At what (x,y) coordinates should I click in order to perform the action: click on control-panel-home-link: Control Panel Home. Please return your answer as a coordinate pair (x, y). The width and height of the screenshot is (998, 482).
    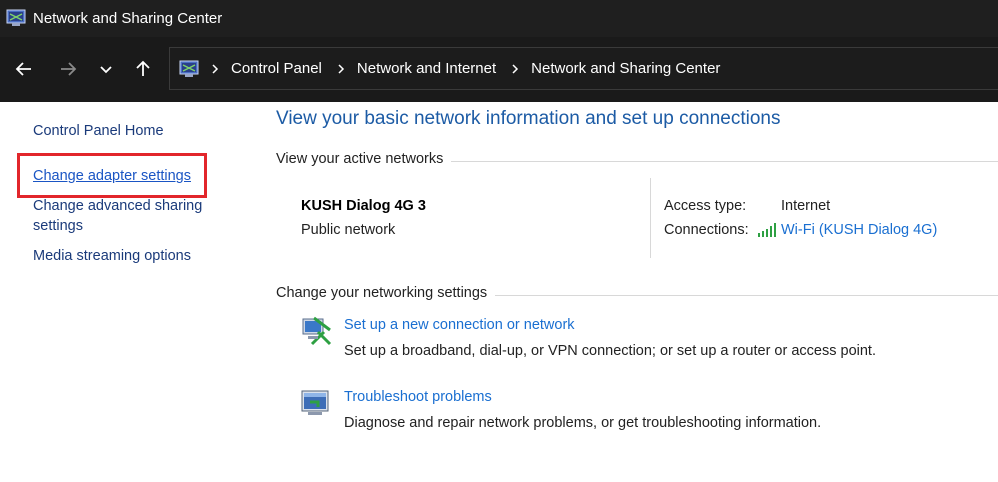
    Looking at the image, I should click on (98, 131).